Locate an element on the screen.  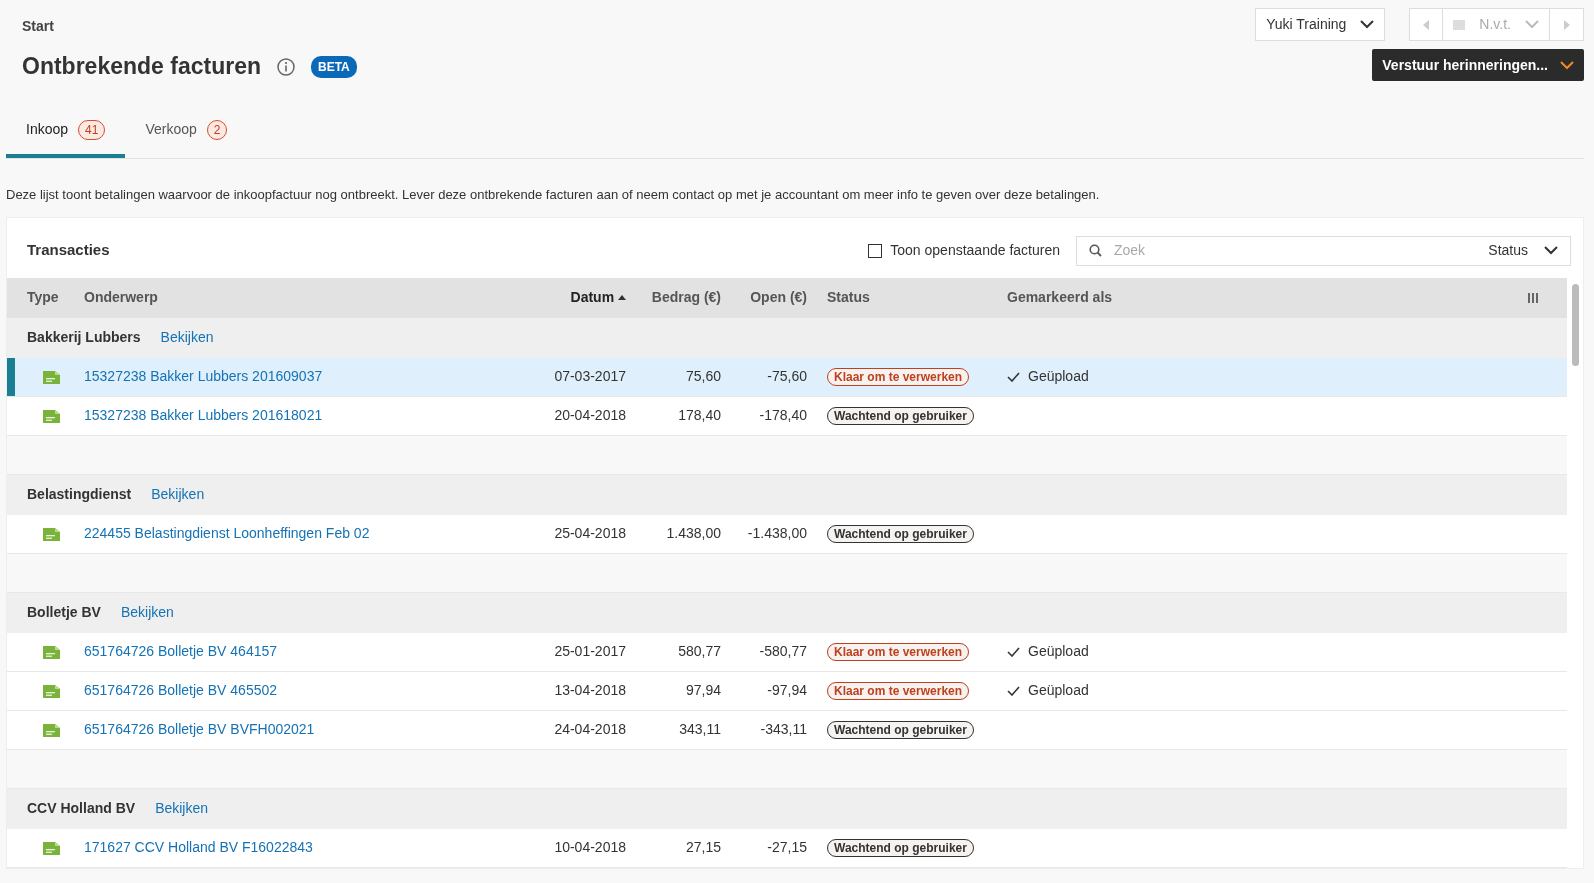
open-amount-cell-text: -580,77 is located at coordinates (782, 651).